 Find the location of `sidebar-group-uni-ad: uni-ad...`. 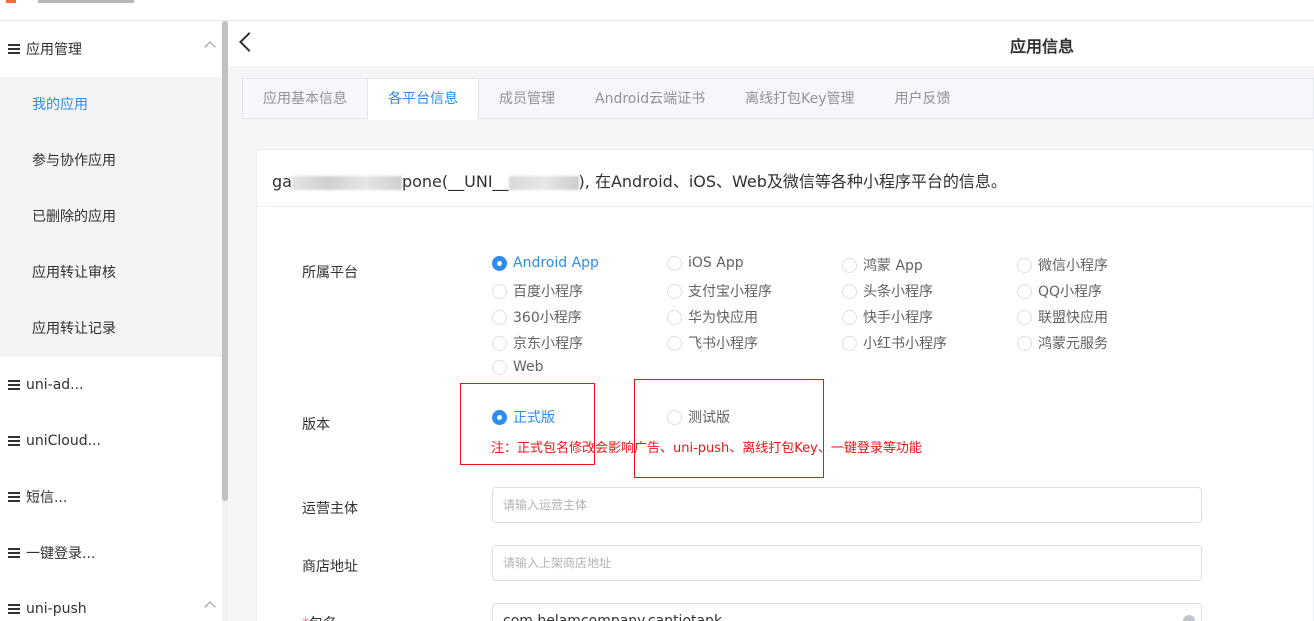

sidebar-group-uni-ad: uni-ad... is located at coordinates (111, 385).